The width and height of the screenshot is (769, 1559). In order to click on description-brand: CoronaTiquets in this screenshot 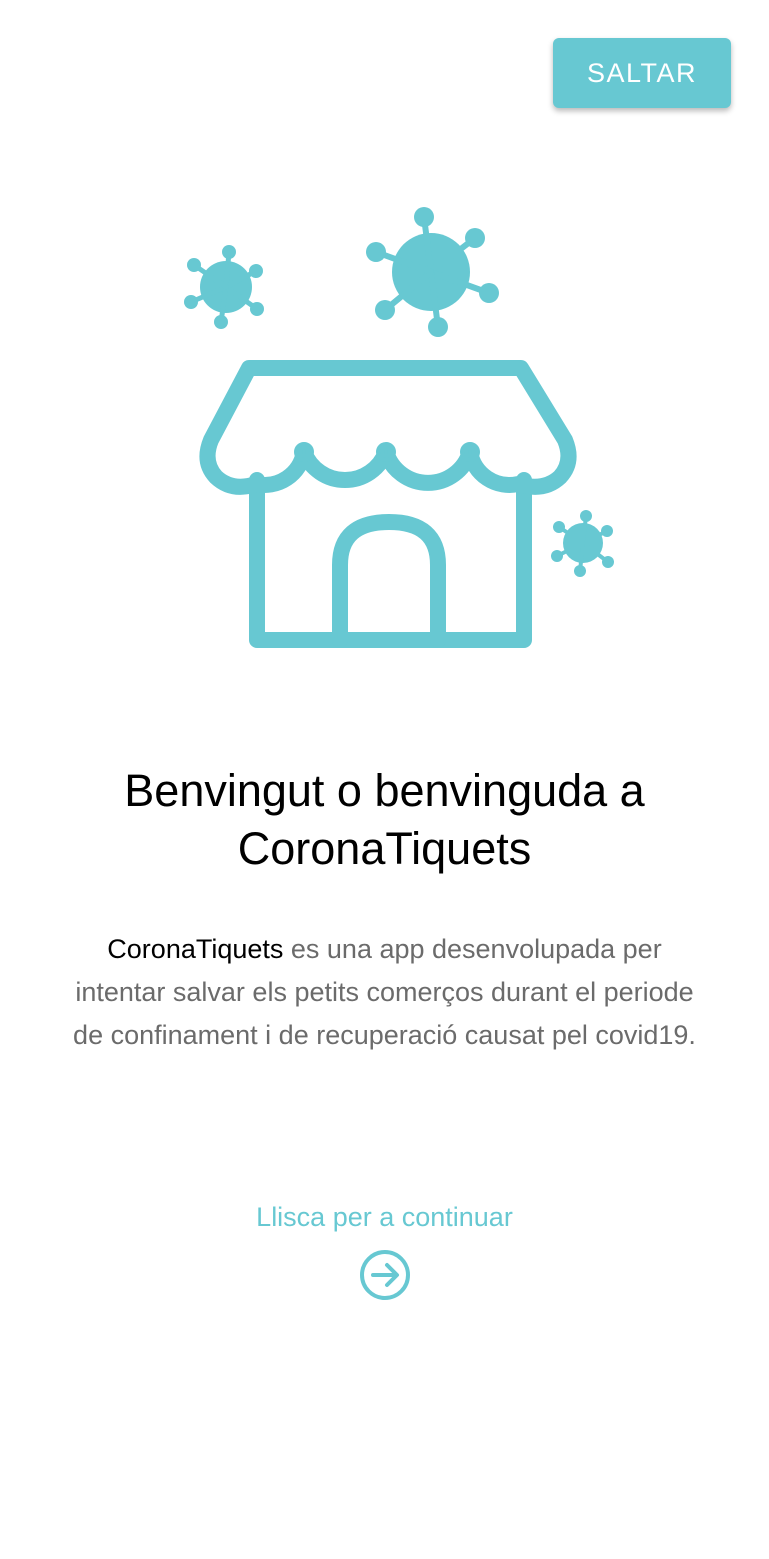, I will do `click(195, 949)`.